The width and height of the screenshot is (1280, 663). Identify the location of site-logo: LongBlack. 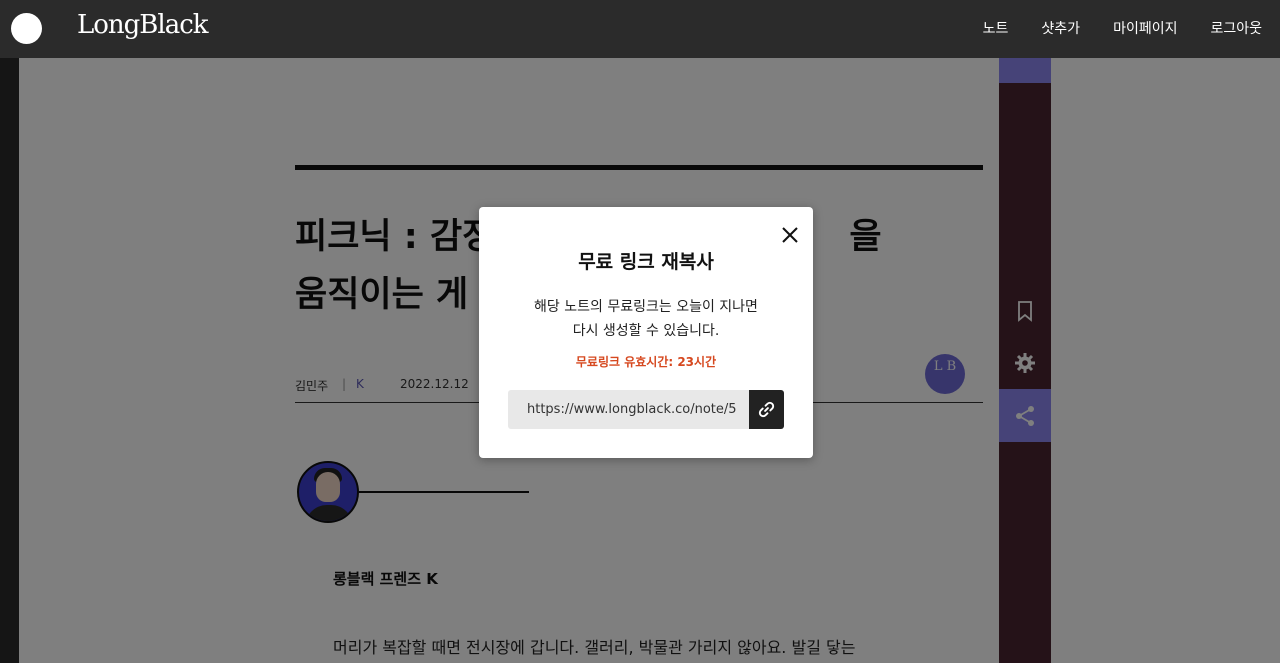
(143, 25).